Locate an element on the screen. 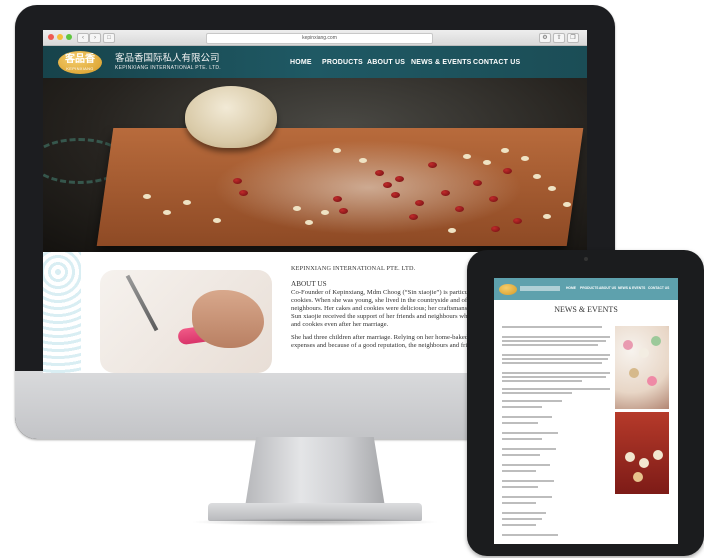 This screenshot has width=704, height=558. tablet-nav-contact-us: CONTACT US is located at coordinates (658, 288).